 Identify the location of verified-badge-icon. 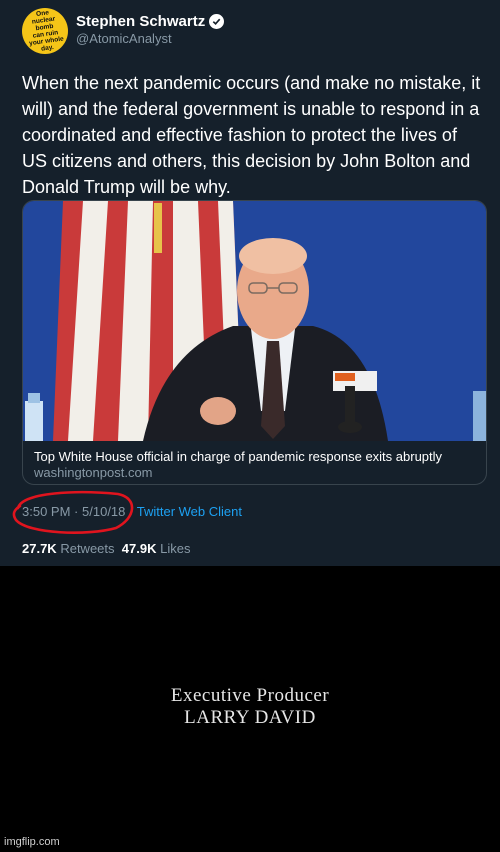
(217, 21).